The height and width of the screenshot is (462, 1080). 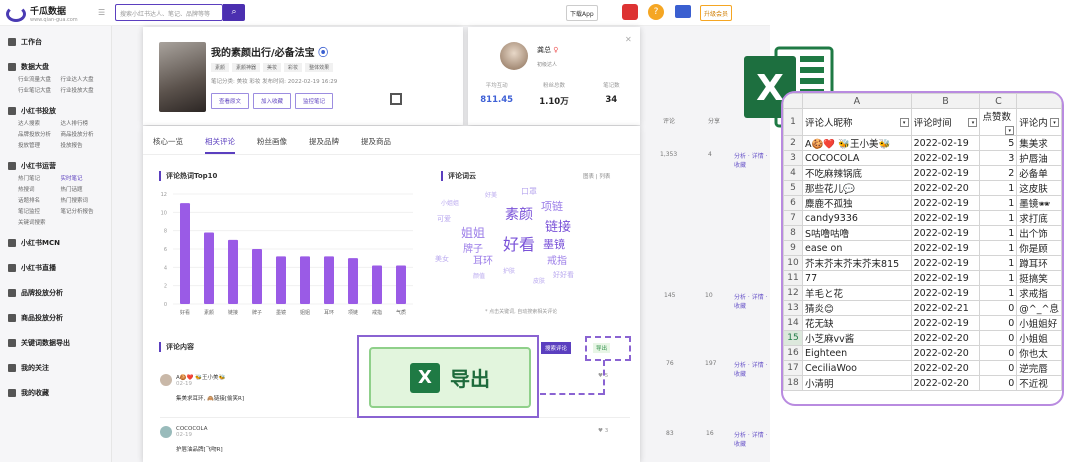 I want to click on table-cell: 不吃麻辣锅底, so click(x=857, y=173).